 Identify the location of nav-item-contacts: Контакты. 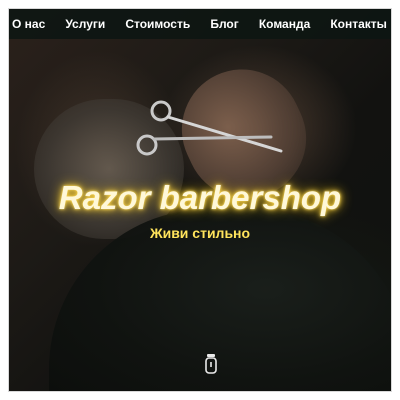
(358, 24).